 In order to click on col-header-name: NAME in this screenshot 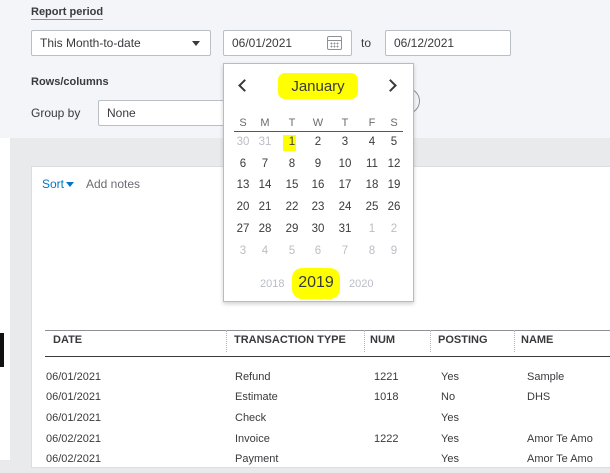, I will do `click(537, 340)`.